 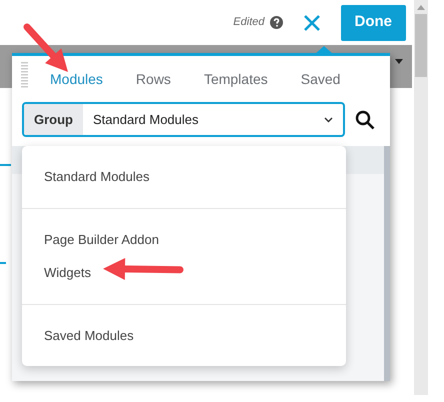 I want to click on dropdown-option: Saved Modules, so click(x=184, y=335).